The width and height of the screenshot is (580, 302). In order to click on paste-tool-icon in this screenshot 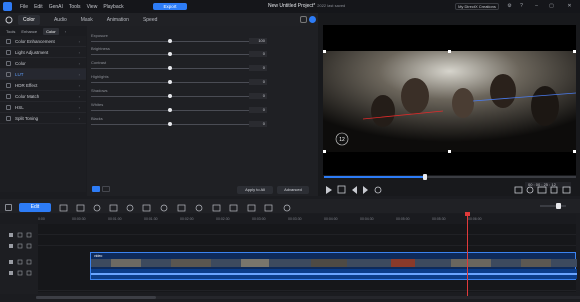, I will do `click(251, 208)`.